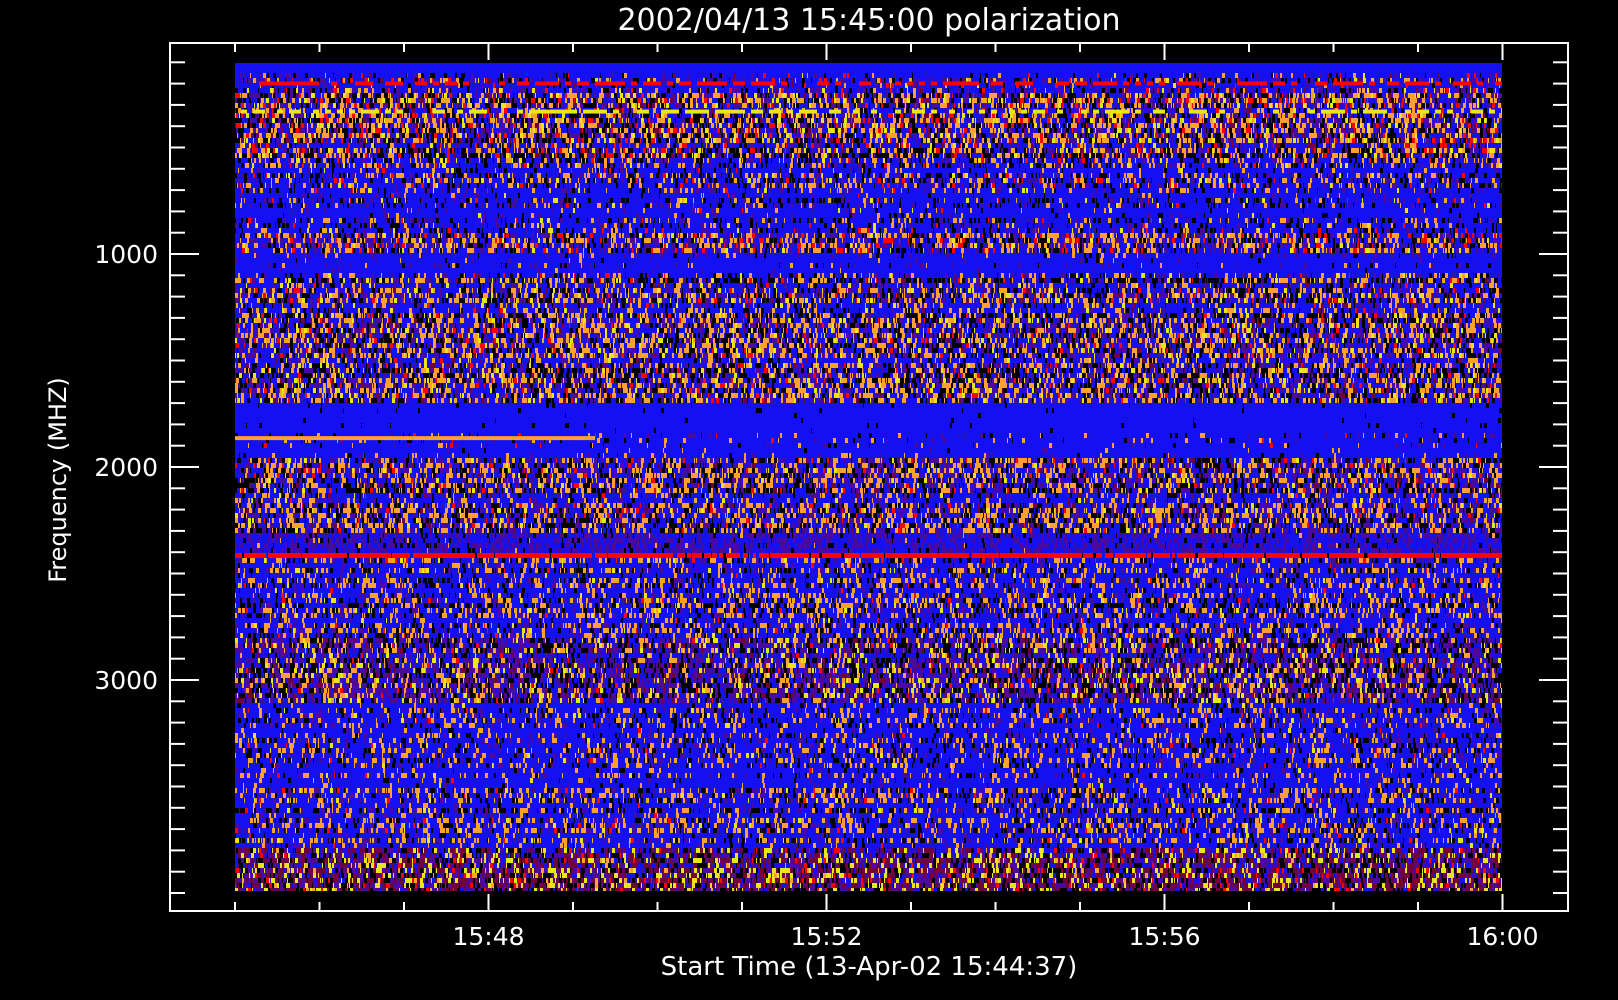 The width and height of the screenshot is (1618, 1000). What do you see at coordinates (1164, 936) in the screenshot?
I see `x-tick-label: 15:56` at bounding box center [1164, 936].